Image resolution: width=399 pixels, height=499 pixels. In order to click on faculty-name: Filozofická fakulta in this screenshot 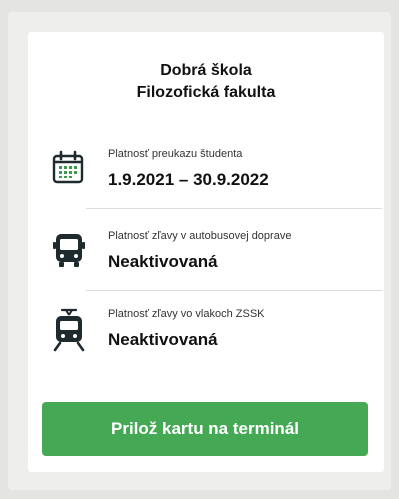, I will do `click(206, 92)`.